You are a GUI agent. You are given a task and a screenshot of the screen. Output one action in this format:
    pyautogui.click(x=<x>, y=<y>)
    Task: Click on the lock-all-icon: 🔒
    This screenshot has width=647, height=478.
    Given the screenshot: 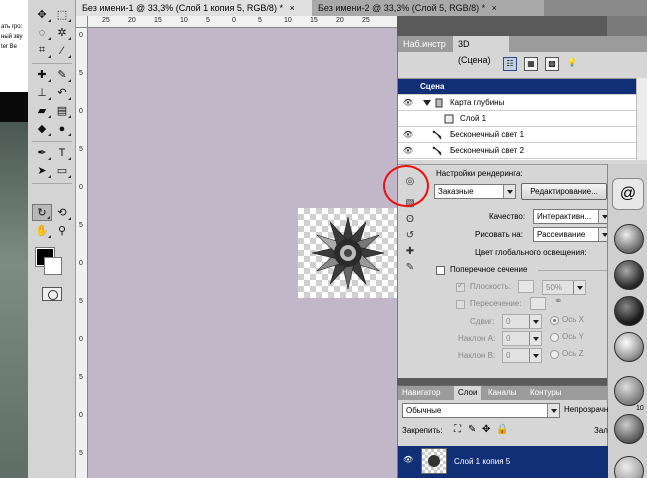 What is the action you would take?
    pyautogui.click(x=502, y=429)
    